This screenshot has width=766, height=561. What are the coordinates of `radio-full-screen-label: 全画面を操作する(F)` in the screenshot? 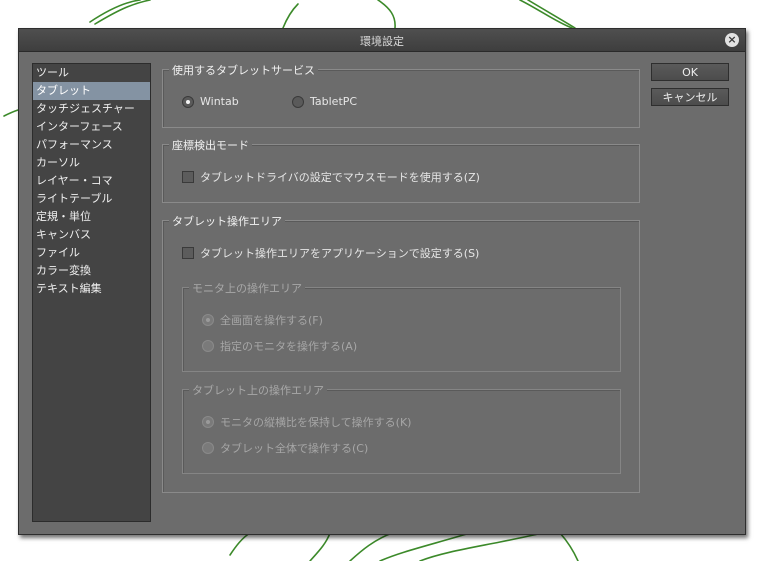 It's located at (271, 320).